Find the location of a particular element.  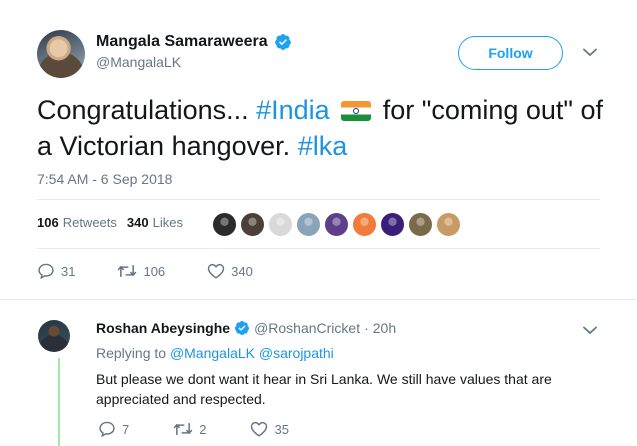

tweet-stats: 106 Retweets 340 Likes is located at coordinates (115, 222).